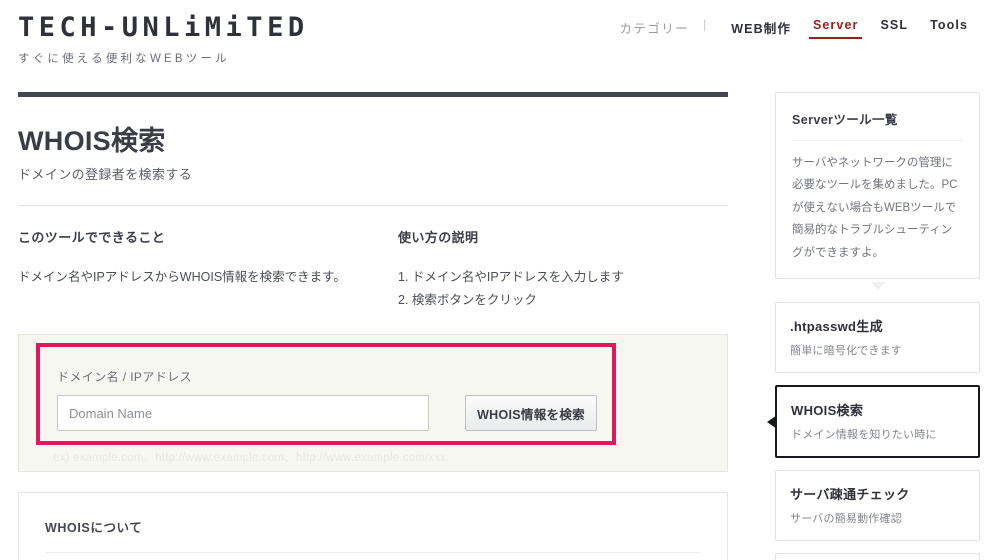  I want to click on caret-left-icon, so click(772, 422).